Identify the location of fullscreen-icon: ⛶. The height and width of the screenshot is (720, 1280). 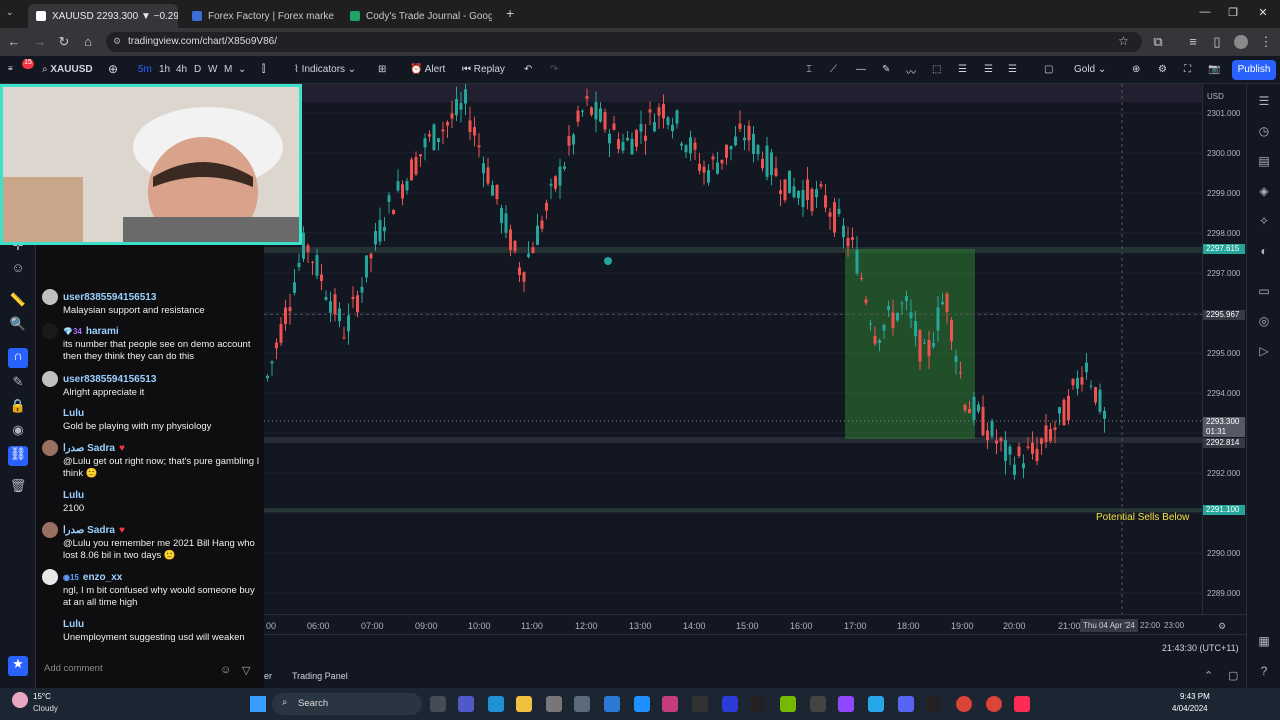
(1187, 69).